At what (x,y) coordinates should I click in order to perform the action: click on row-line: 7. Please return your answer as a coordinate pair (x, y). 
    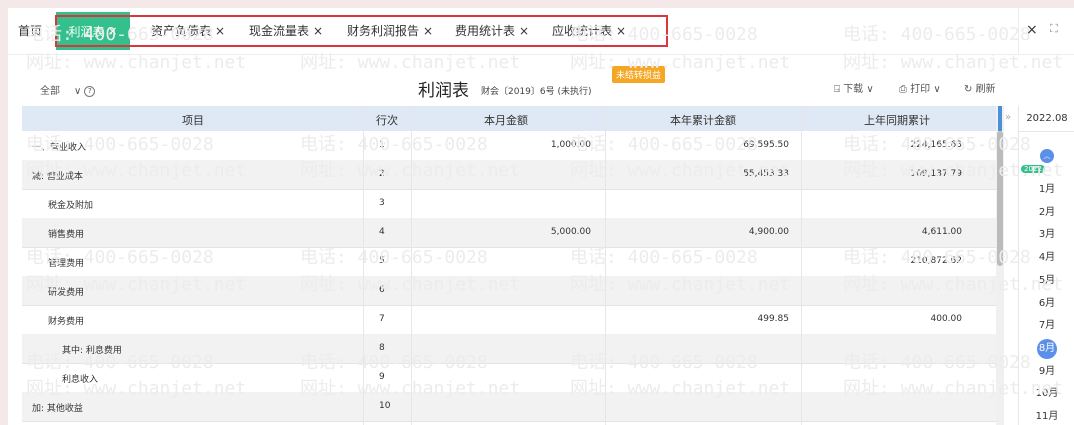
    Looking at the image, I should click on (382, 319).